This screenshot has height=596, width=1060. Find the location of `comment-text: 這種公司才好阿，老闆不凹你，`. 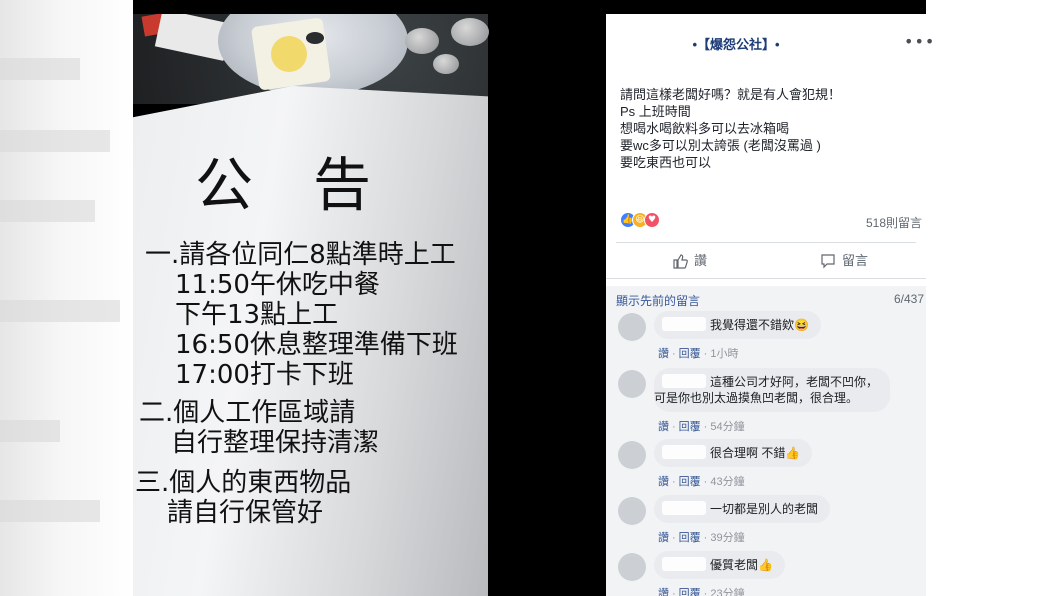

comment-text: 這種公司才好阿，老闆不凹你， is located at coordinates (794, 382).